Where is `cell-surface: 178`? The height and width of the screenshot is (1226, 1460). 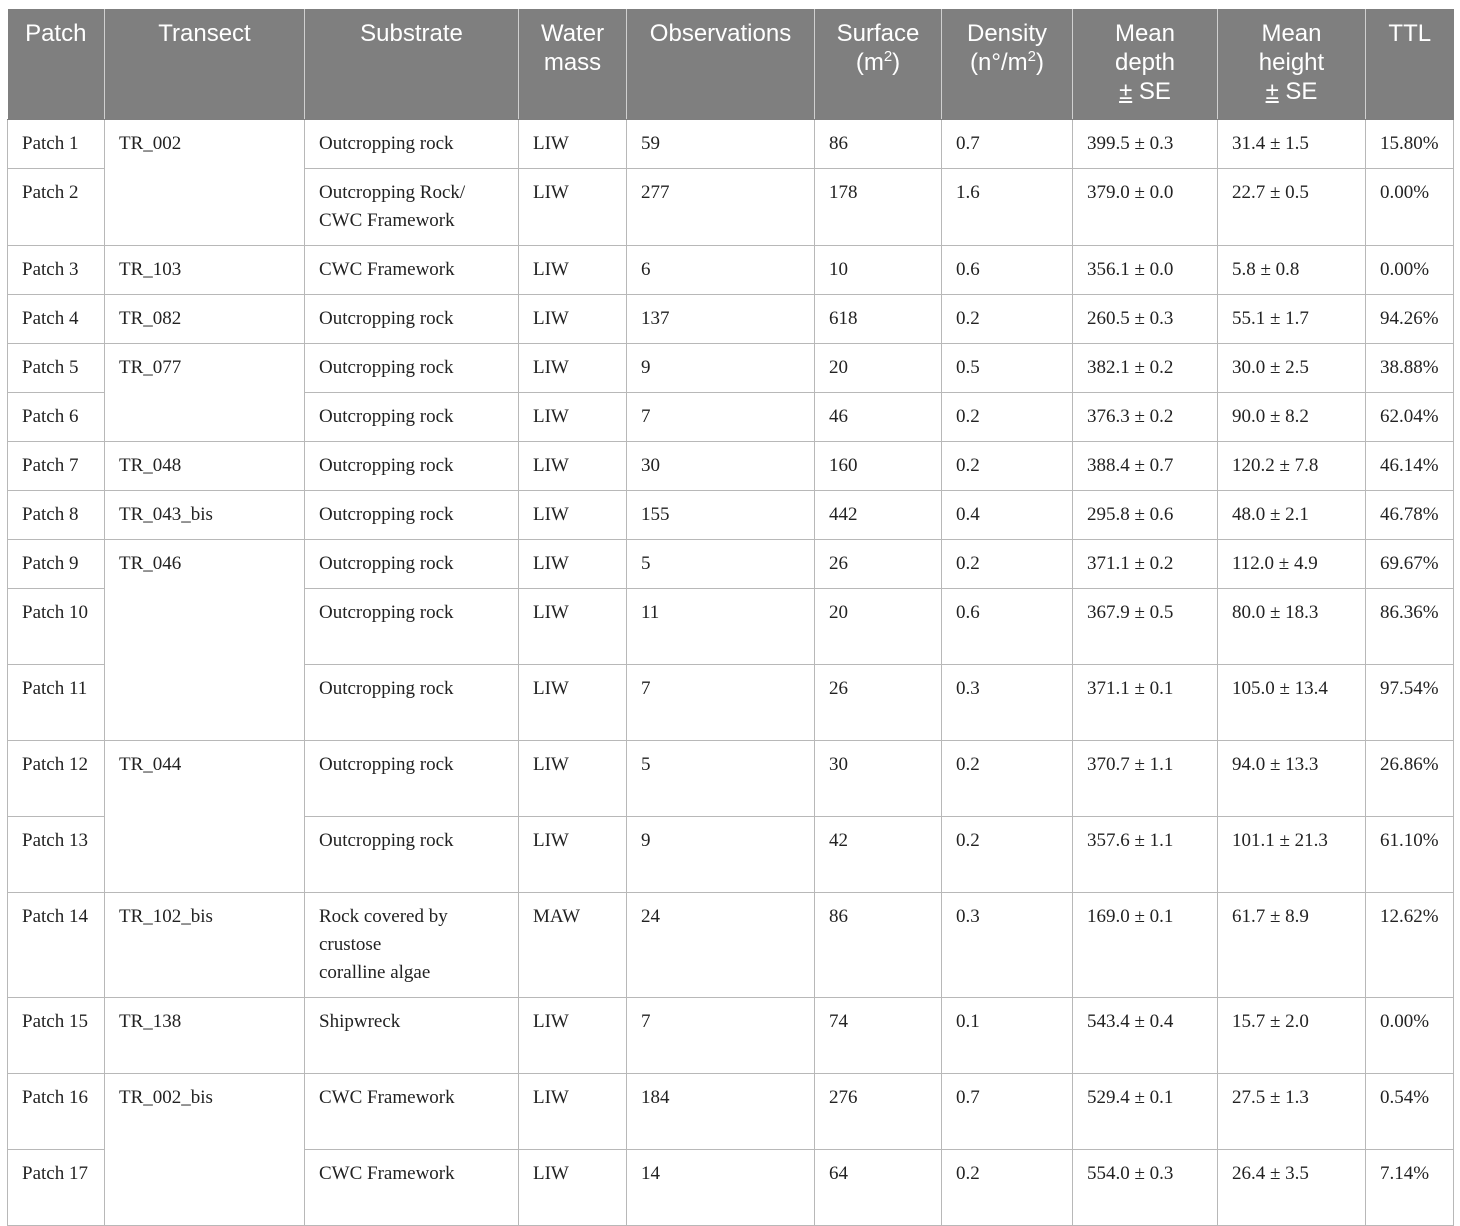 cell-surface: 178 is located at coordinates (878, 206).